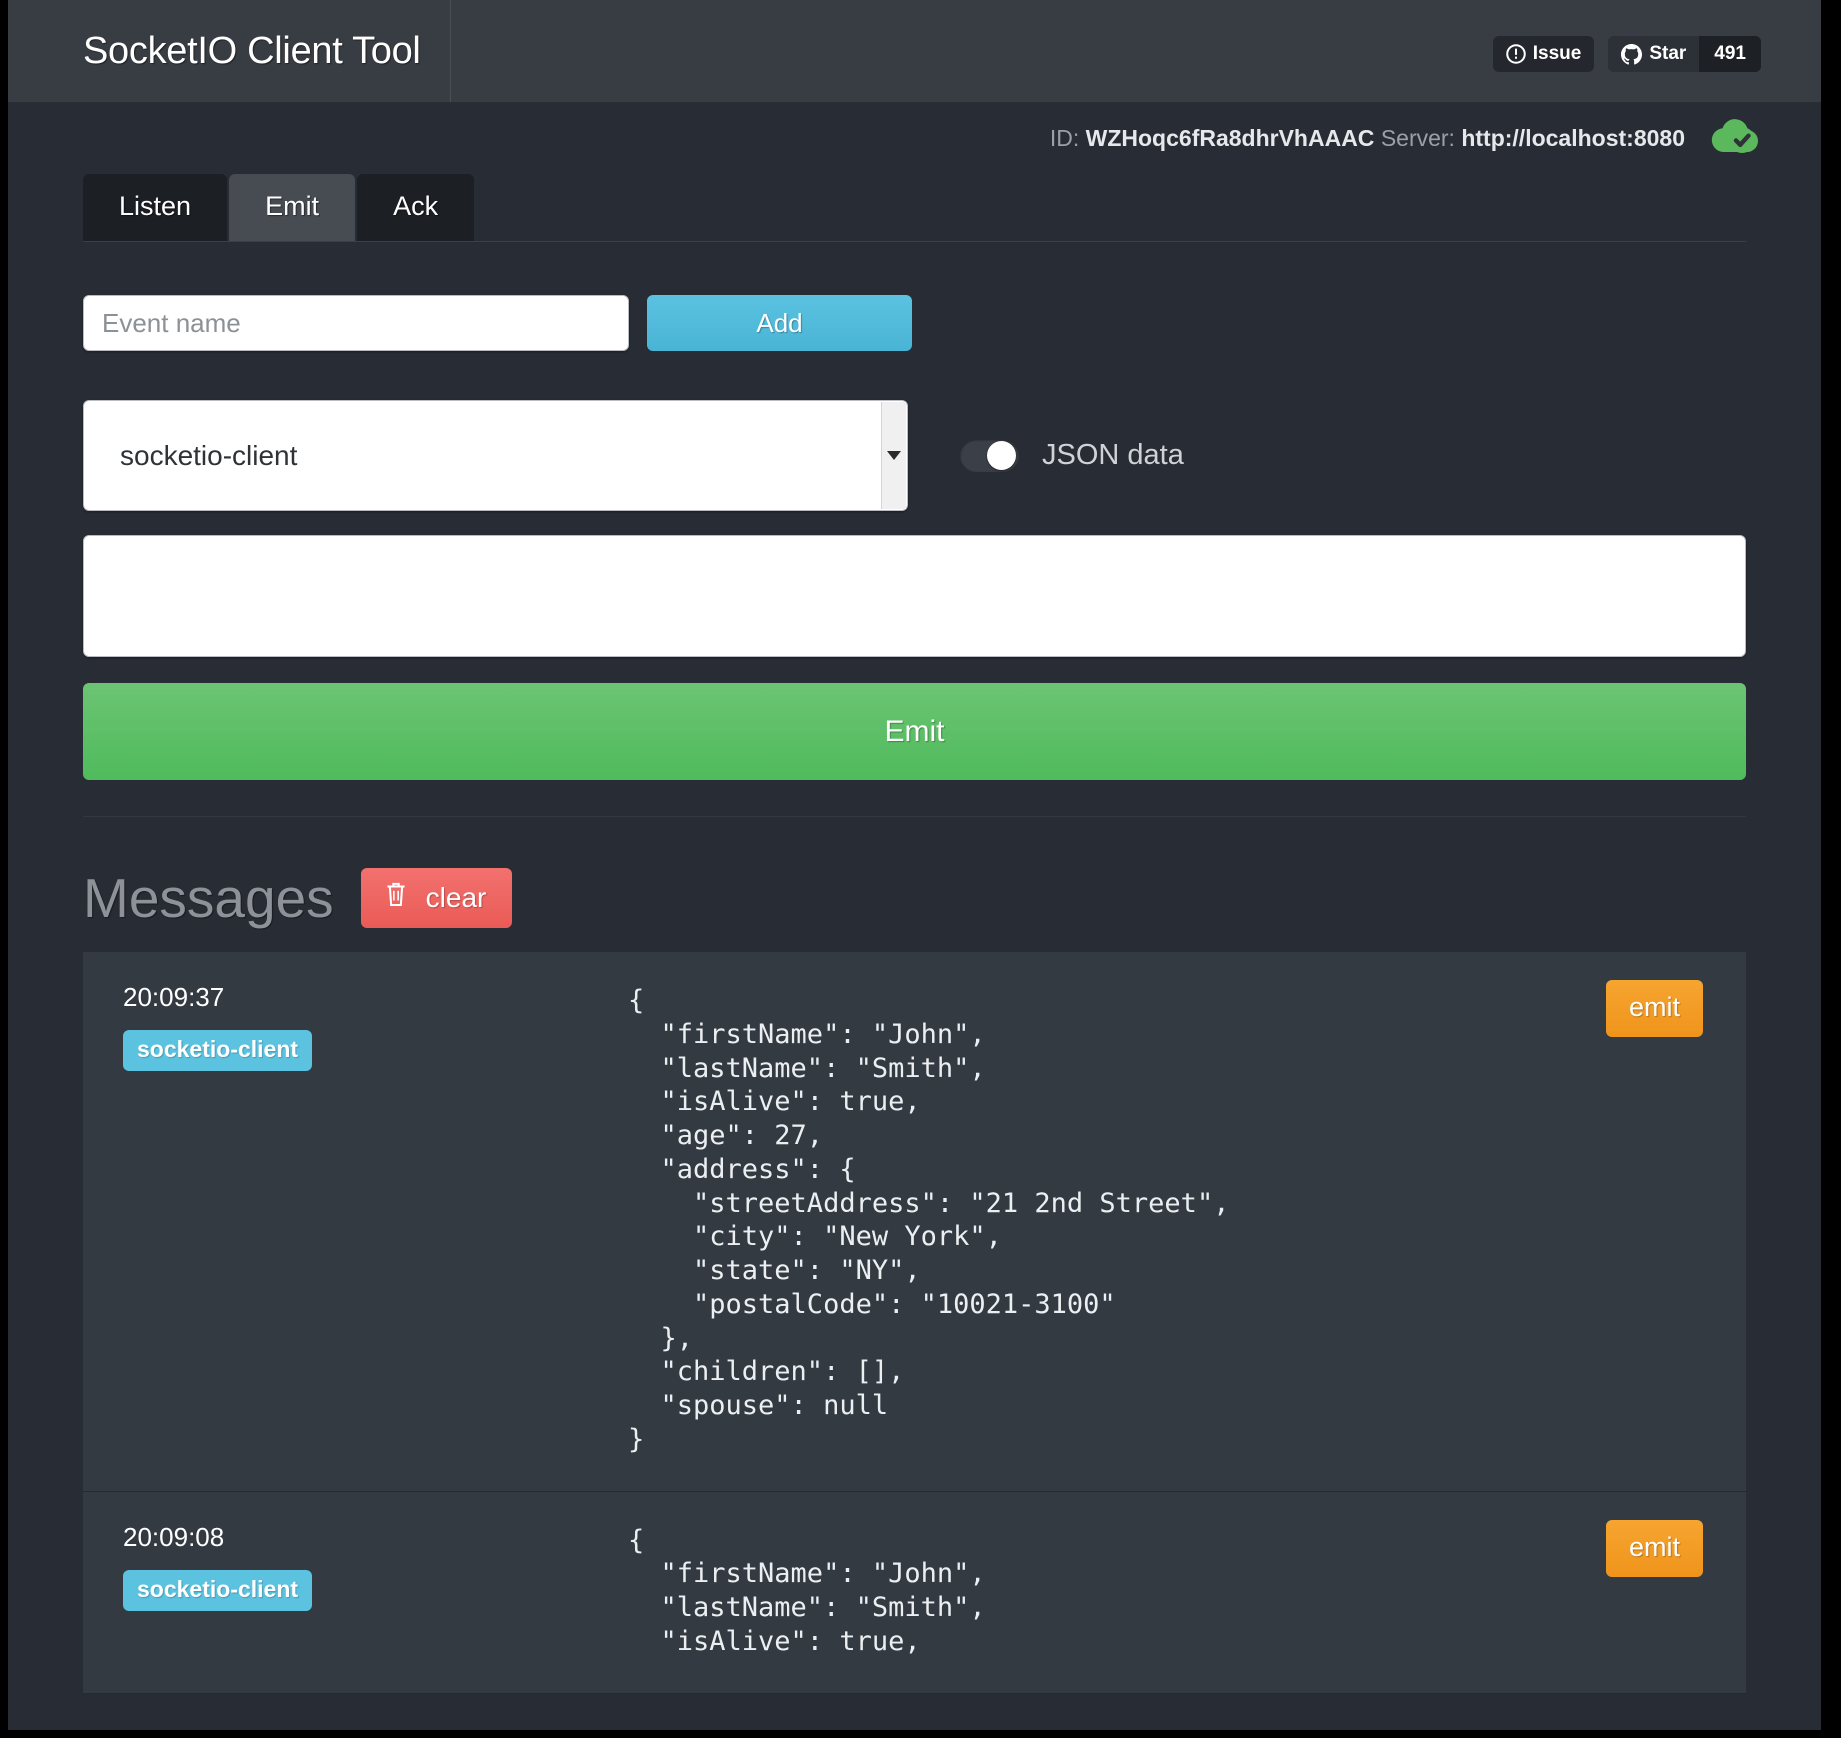 The image size is (1841, 1738). Describe the element at coordinates (495, 455) in the screenshot. I see `event-select: socketio-client` at that location.